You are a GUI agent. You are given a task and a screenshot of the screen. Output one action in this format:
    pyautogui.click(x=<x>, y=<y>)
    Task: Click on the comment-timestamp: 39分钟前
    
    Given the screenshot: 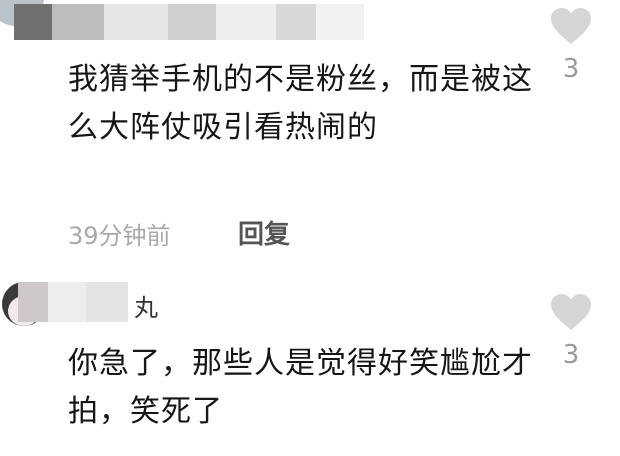 What is the action you would take?
    pyautogui.click(x=119, y=236)
    